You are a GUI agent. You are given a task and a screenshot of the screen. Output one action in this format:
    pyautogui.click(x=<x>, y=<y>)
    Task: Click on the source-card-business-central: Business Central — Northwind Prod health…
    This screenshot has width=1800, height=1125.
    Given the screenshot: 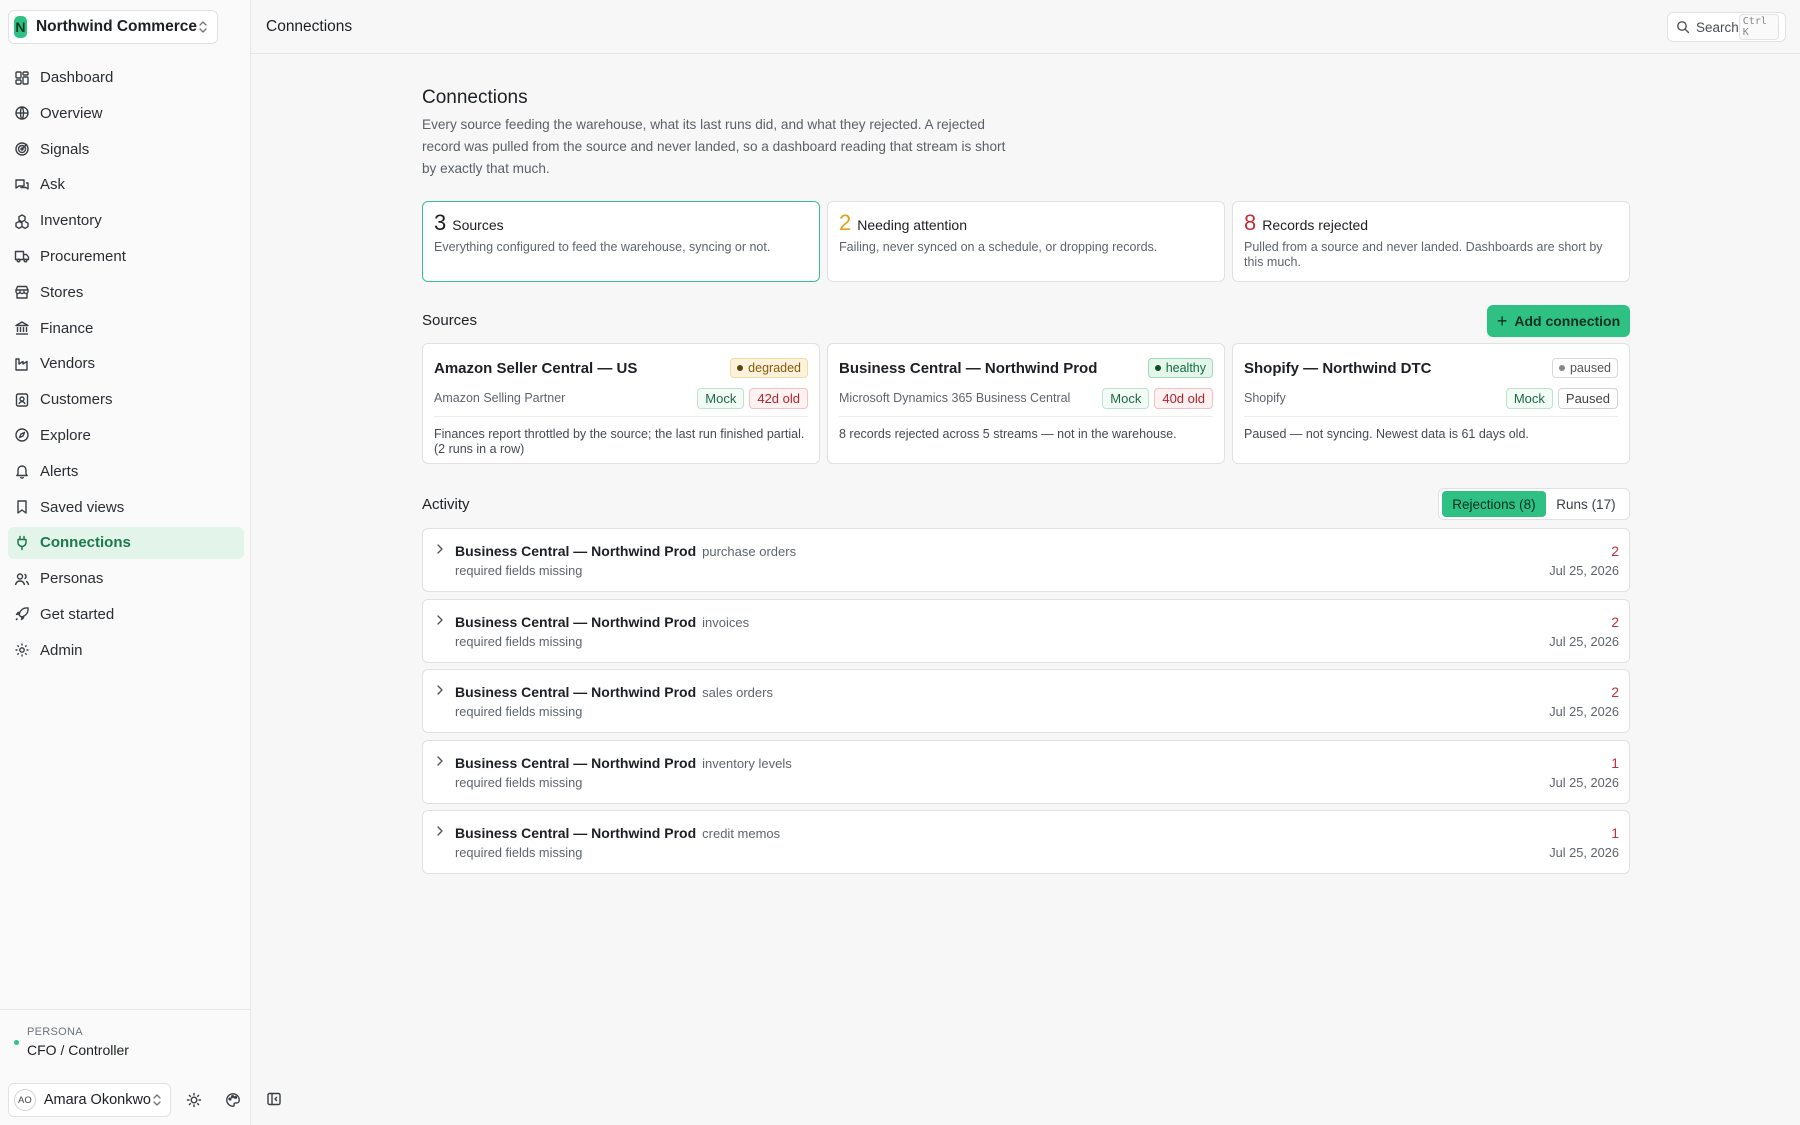 What is the action you would take?
    pyautogui.click(x=1026, y=403)
    